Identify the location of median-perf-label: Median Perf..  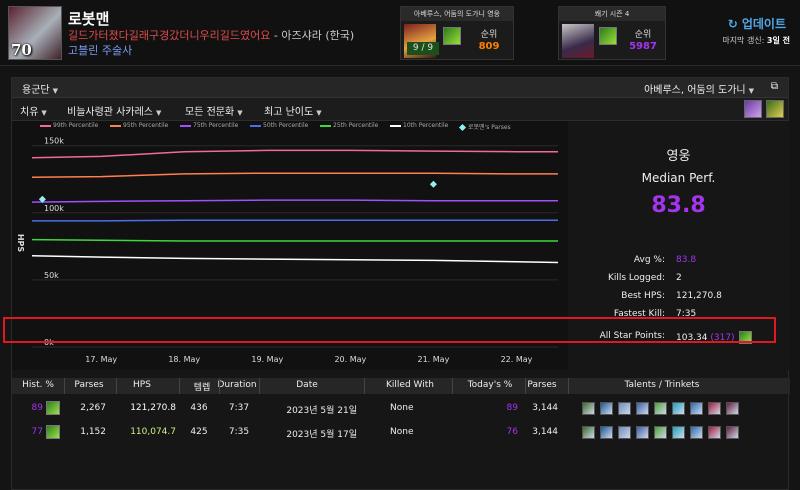
(678, 178).